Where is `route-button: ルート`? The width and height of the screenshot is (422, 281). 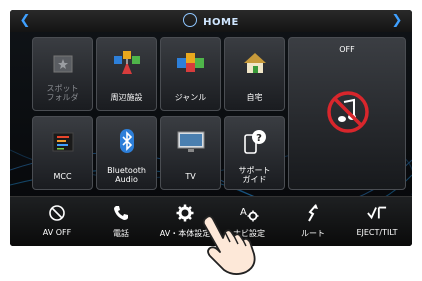
route-button: ルート is located at coordinates (313, 221).